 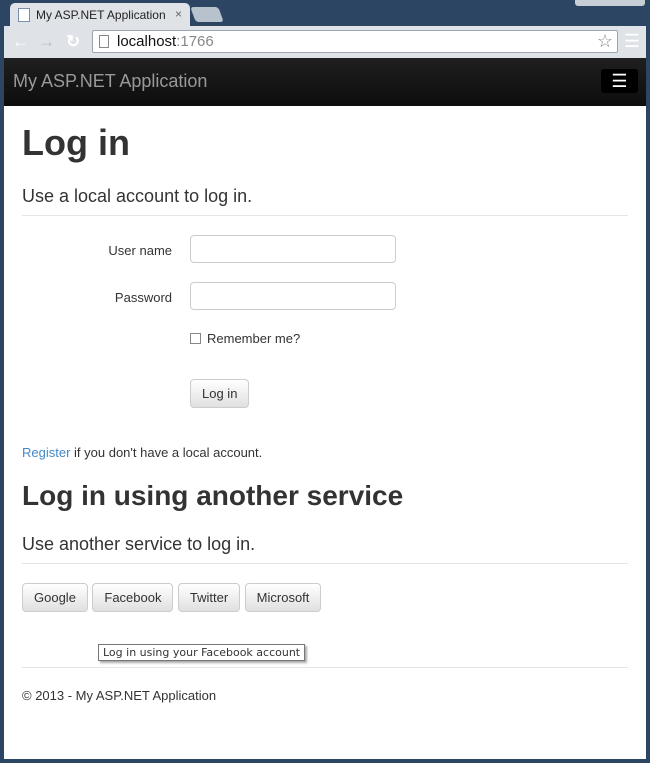 What do you see at coordinates (325, 549) in the screenshot?
I see `external-login-subtitle: Use another service to log in.` at bounding box center [325, 549].